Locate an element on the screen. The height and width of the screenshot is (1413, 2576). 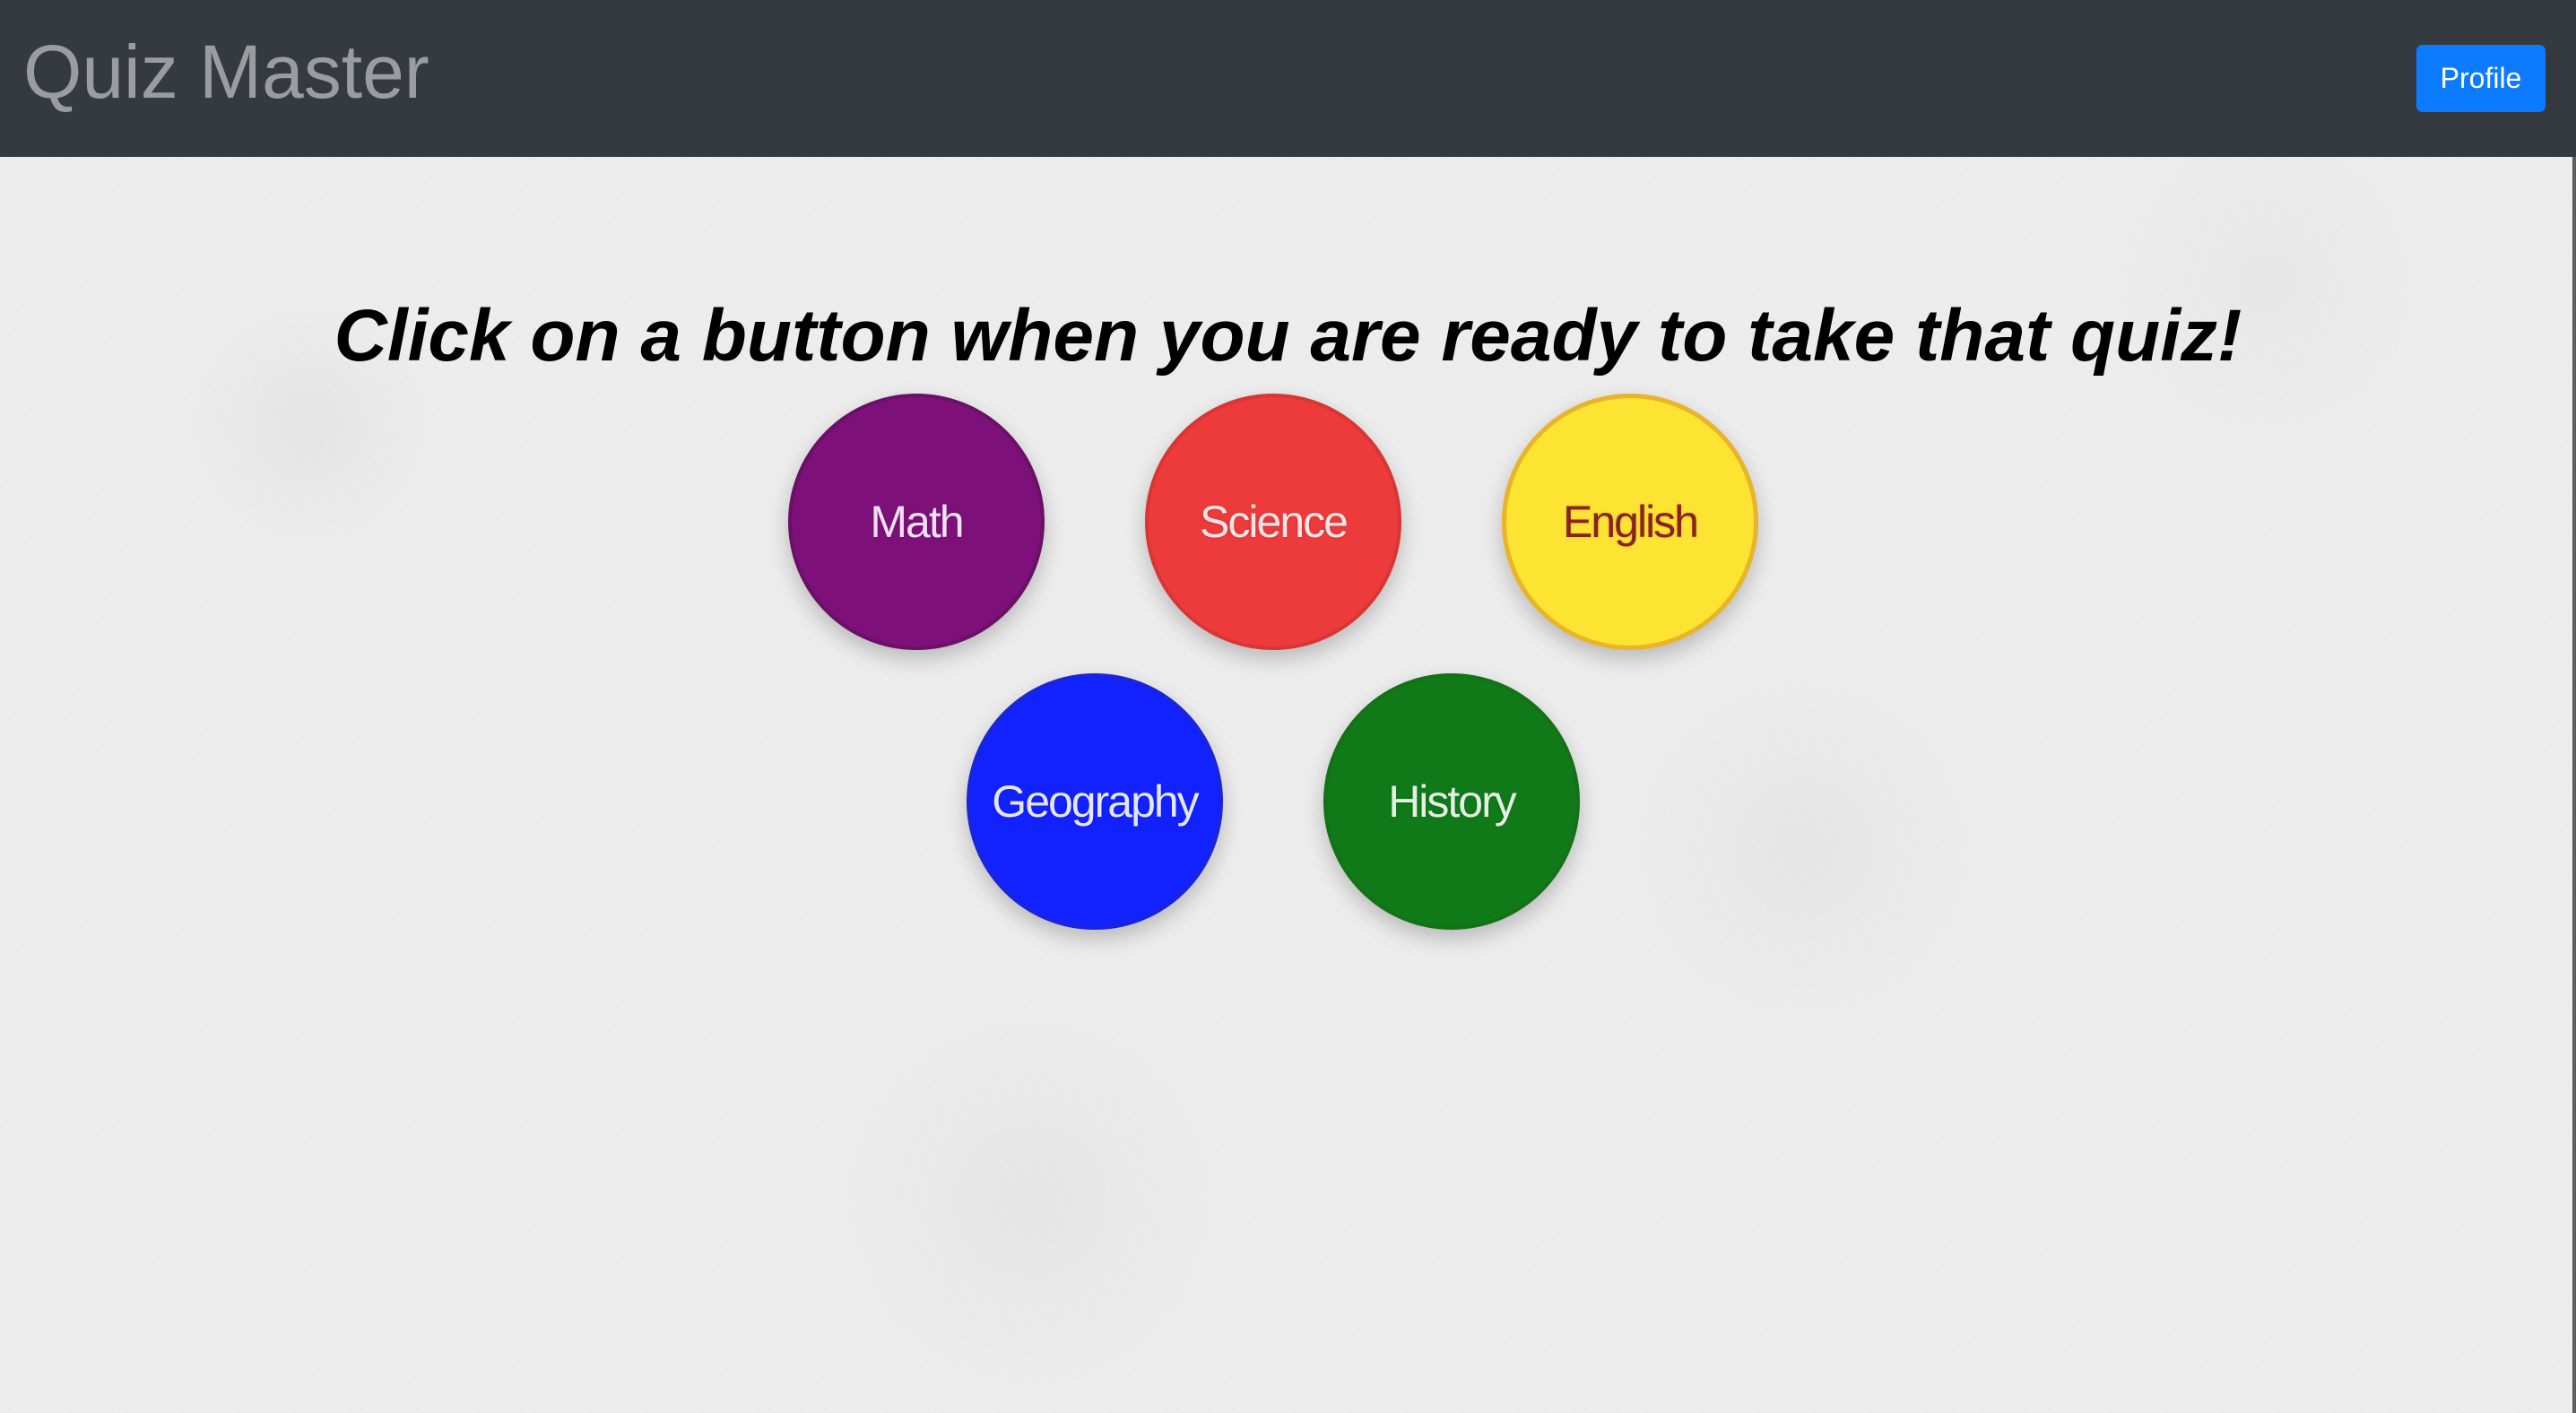
math-quiz-button: Math is located at coordinates (916, 522).